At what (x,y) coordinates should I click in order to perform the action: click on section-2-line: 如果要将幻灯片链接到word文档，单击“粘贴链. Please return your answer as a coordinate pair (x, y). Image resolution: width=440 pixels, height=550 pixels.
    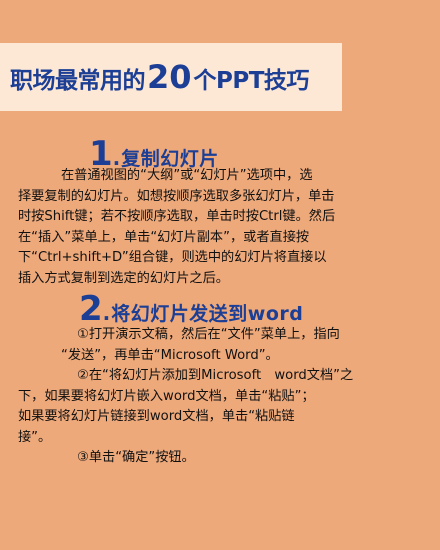
    Looking at the image, I should click on (156, 416).